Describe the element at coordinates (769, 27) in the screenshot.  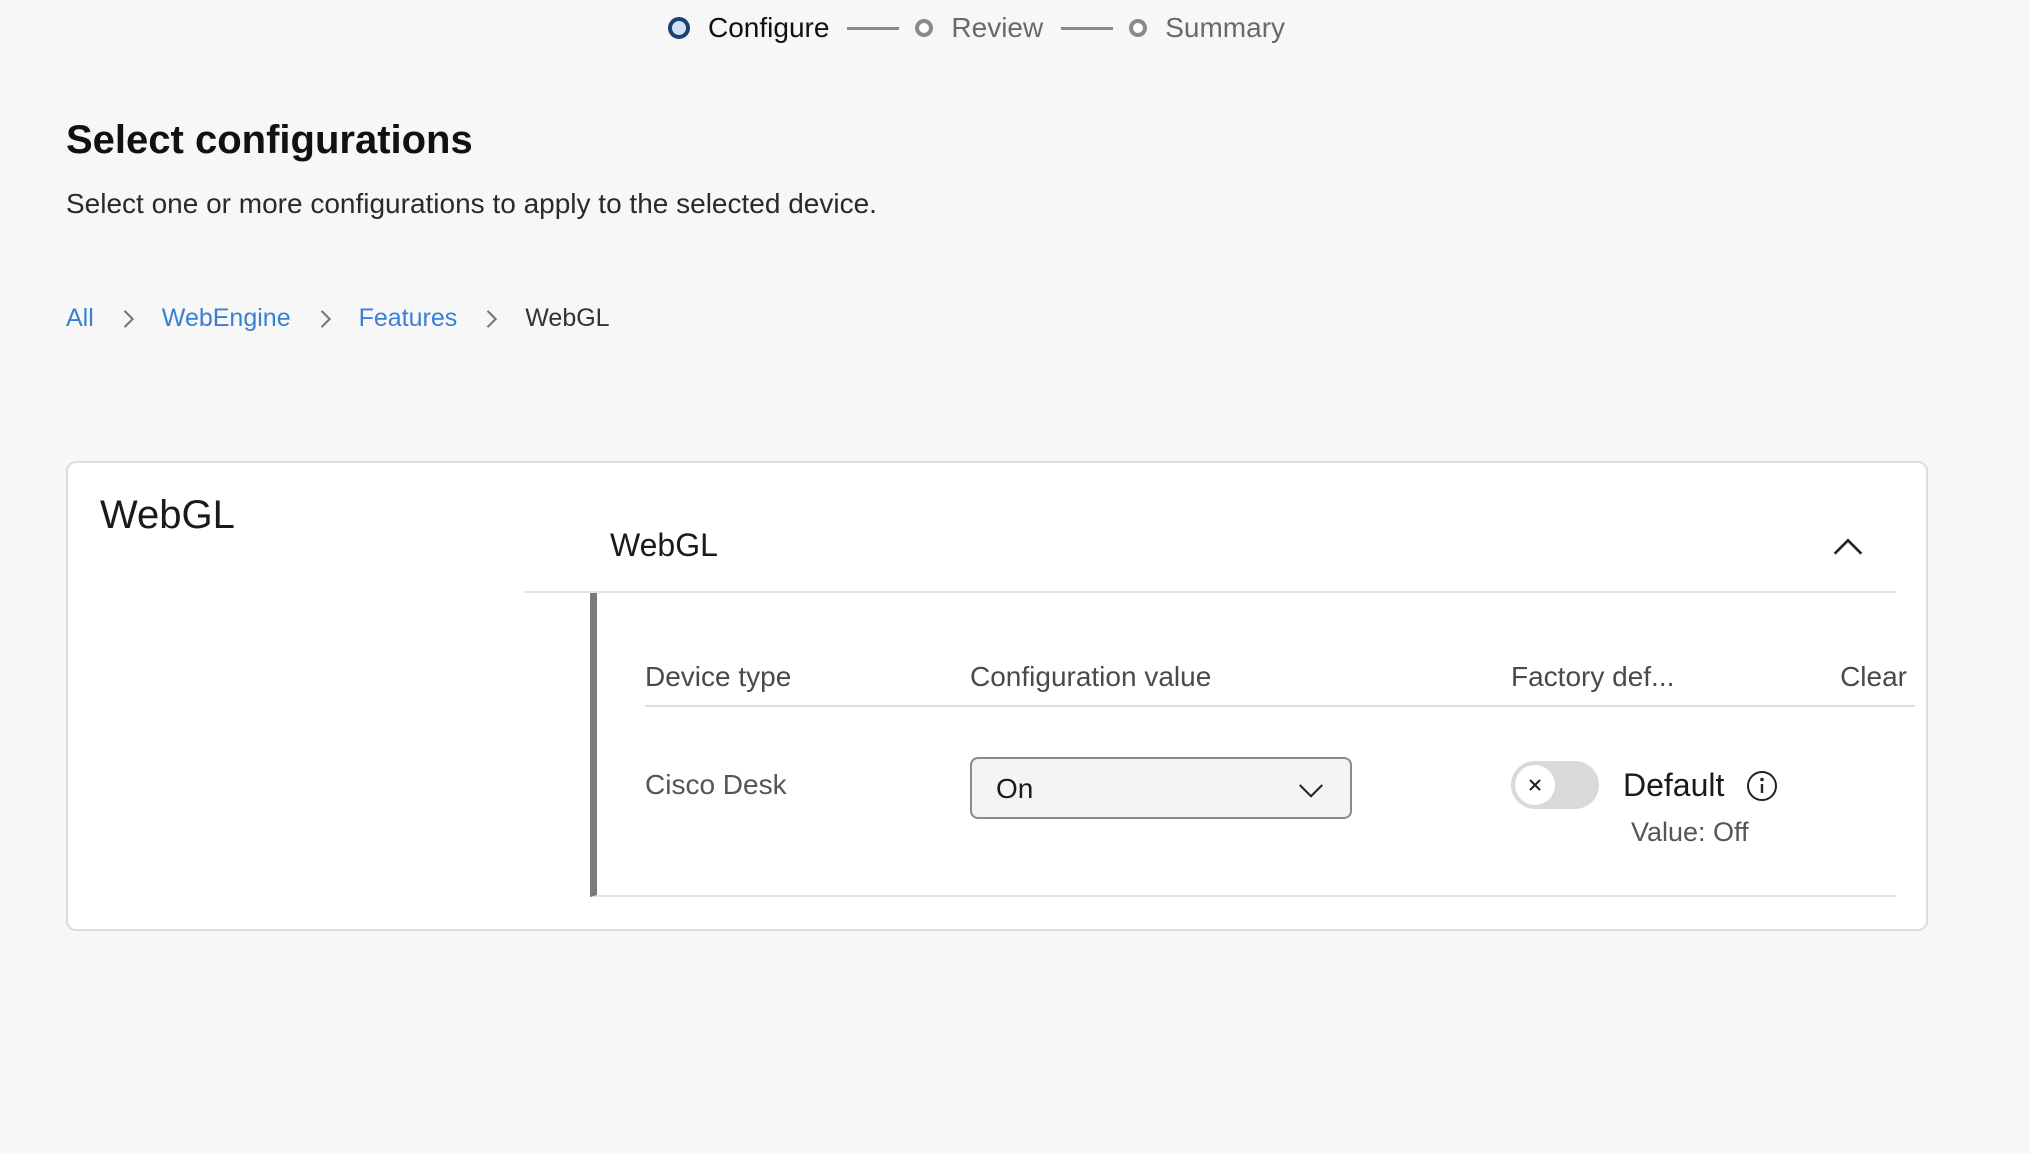
I see `step-configure-label: Configure` at that location.